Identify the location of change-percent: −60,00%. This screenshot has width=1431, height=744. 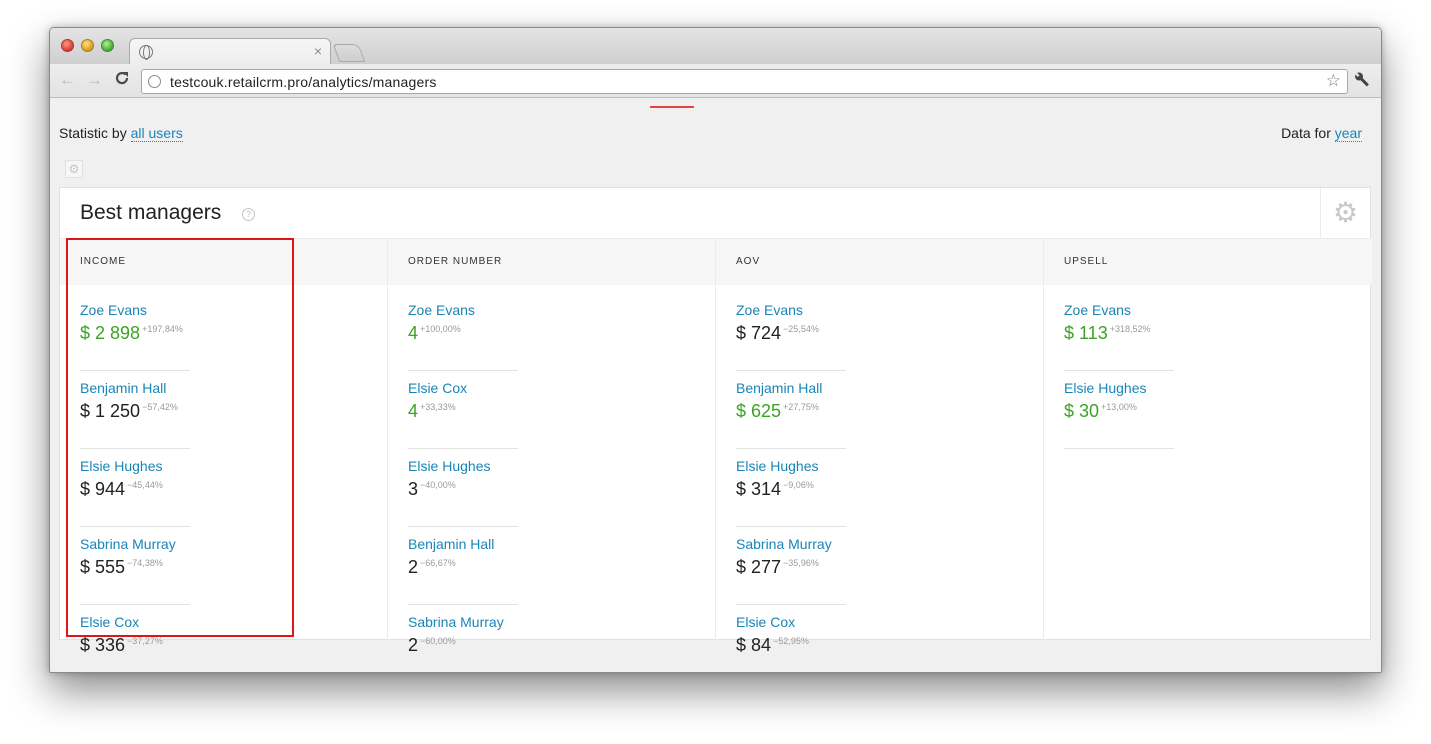
(438, 641).